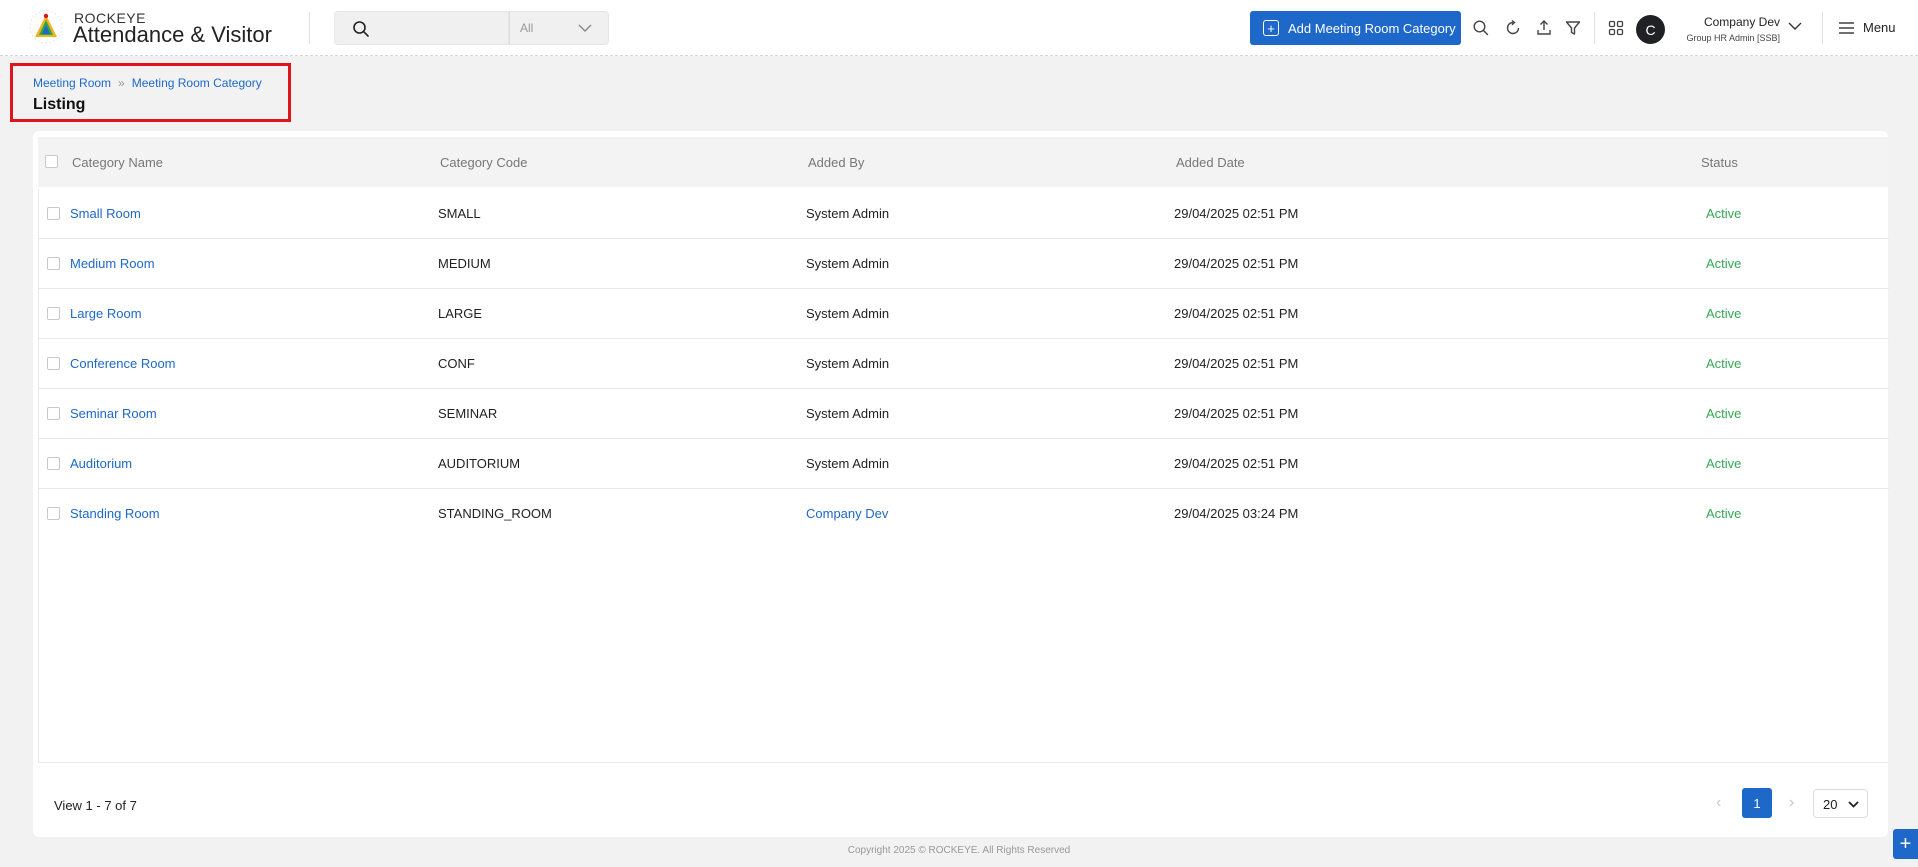 This screenshot has width=1918, height=867. I want to click on page-title: Listing, so click(59, 104).